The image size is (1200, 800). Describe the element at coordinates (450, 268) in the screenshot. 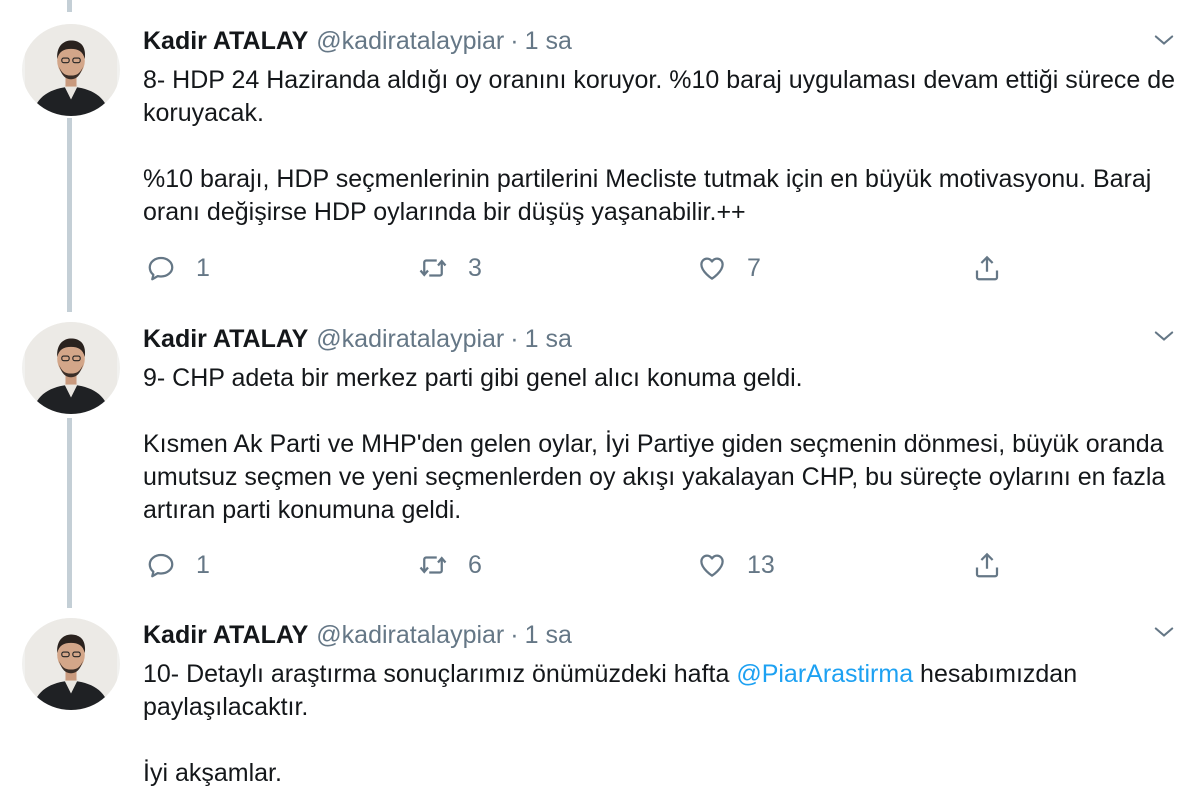

I see `retweet-button: 3` at that location.